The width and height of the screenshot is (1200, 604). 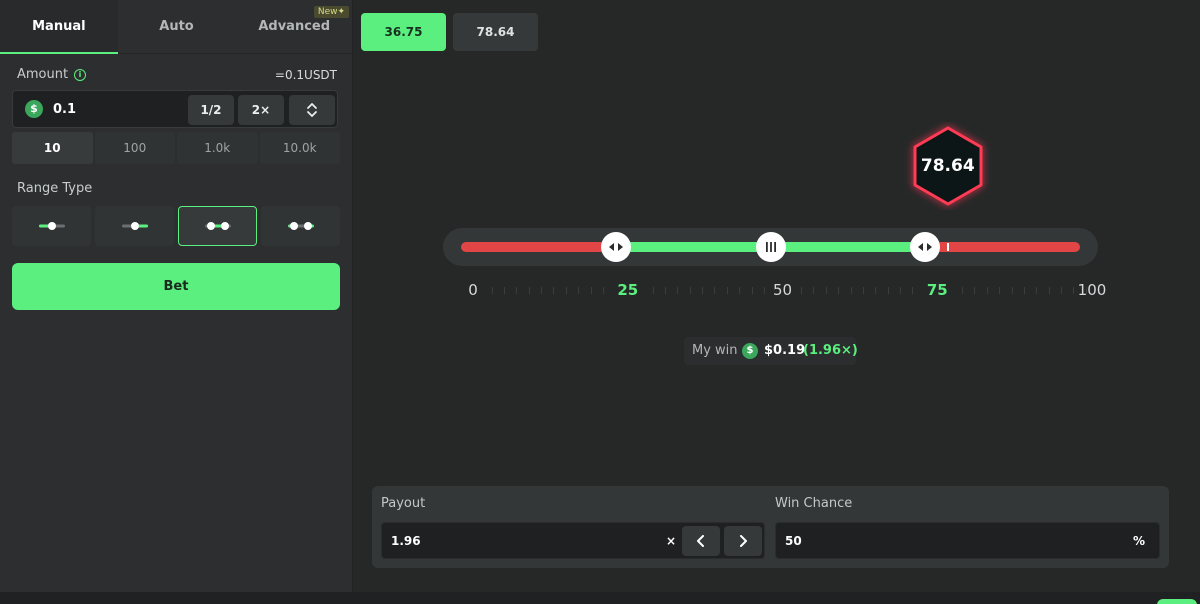 I want to click on win-chance-value: 50, so click(x=793, y=541).